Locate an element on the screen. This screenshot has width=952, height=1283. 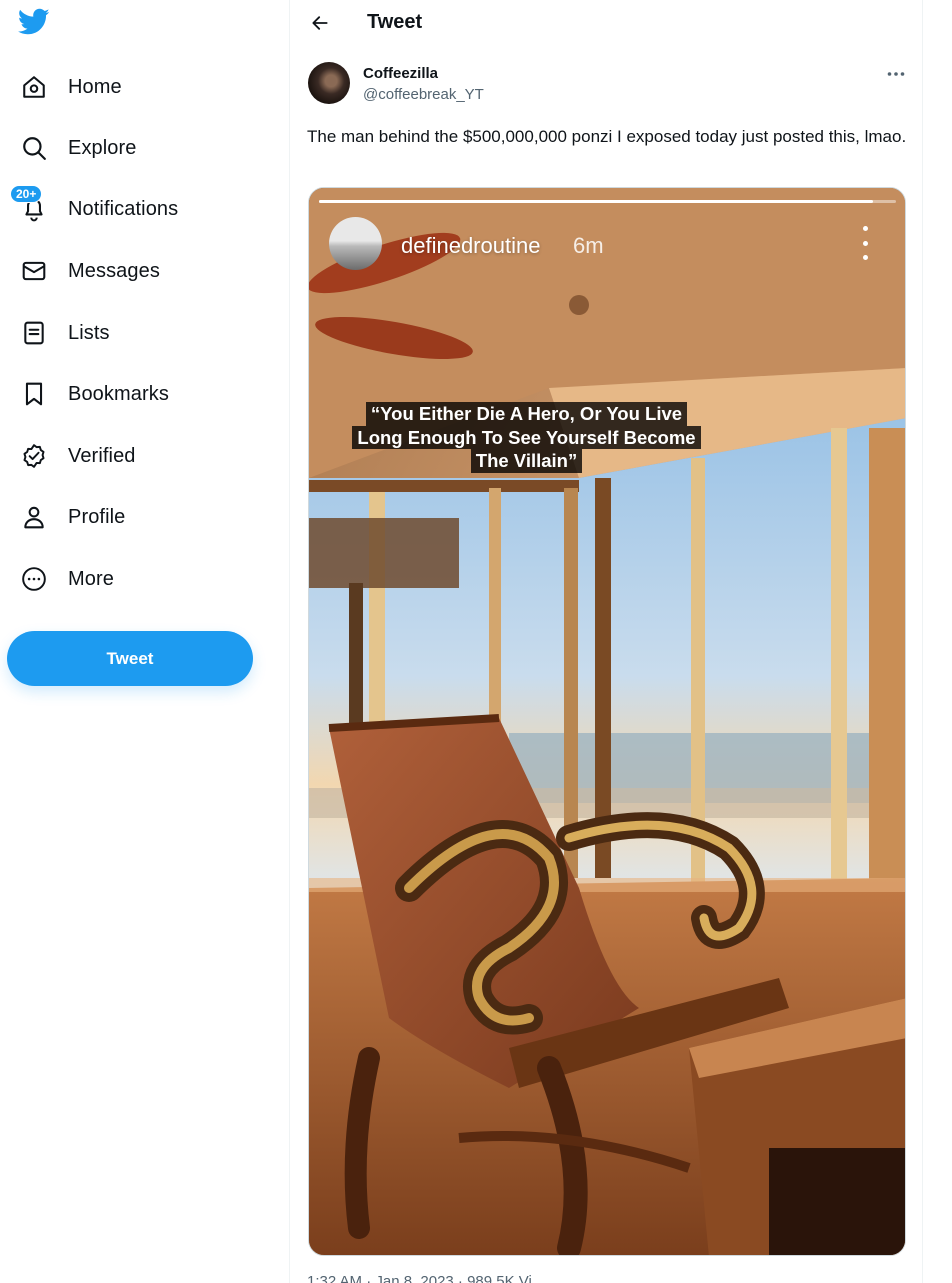
nav-label-notifications: Notifications is located at coordinates (123, 208).